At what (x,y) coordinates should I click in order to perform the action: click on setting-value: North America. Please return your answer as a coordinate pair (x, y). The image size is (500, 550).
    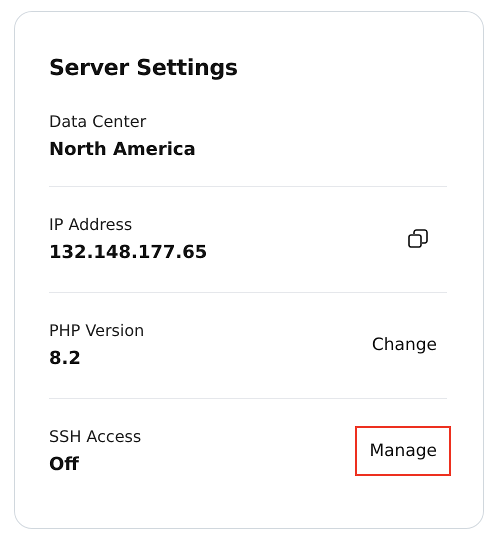
    Looking at the image, I should click on (122, 149).